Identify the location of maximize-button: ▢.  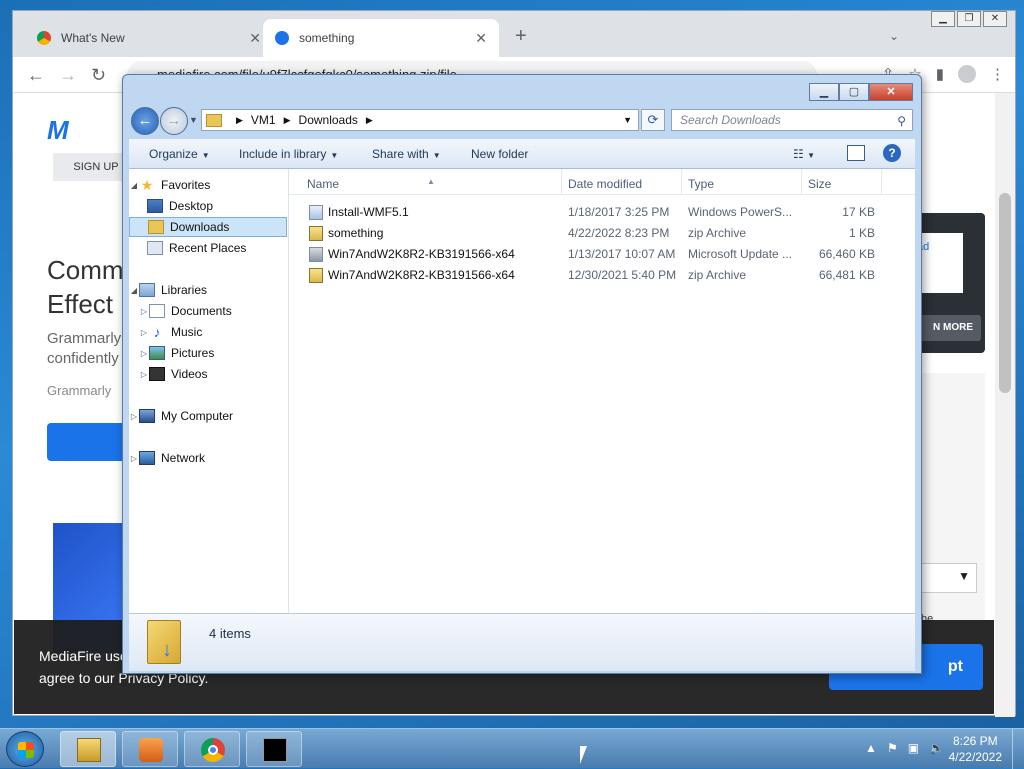
(854, 92).